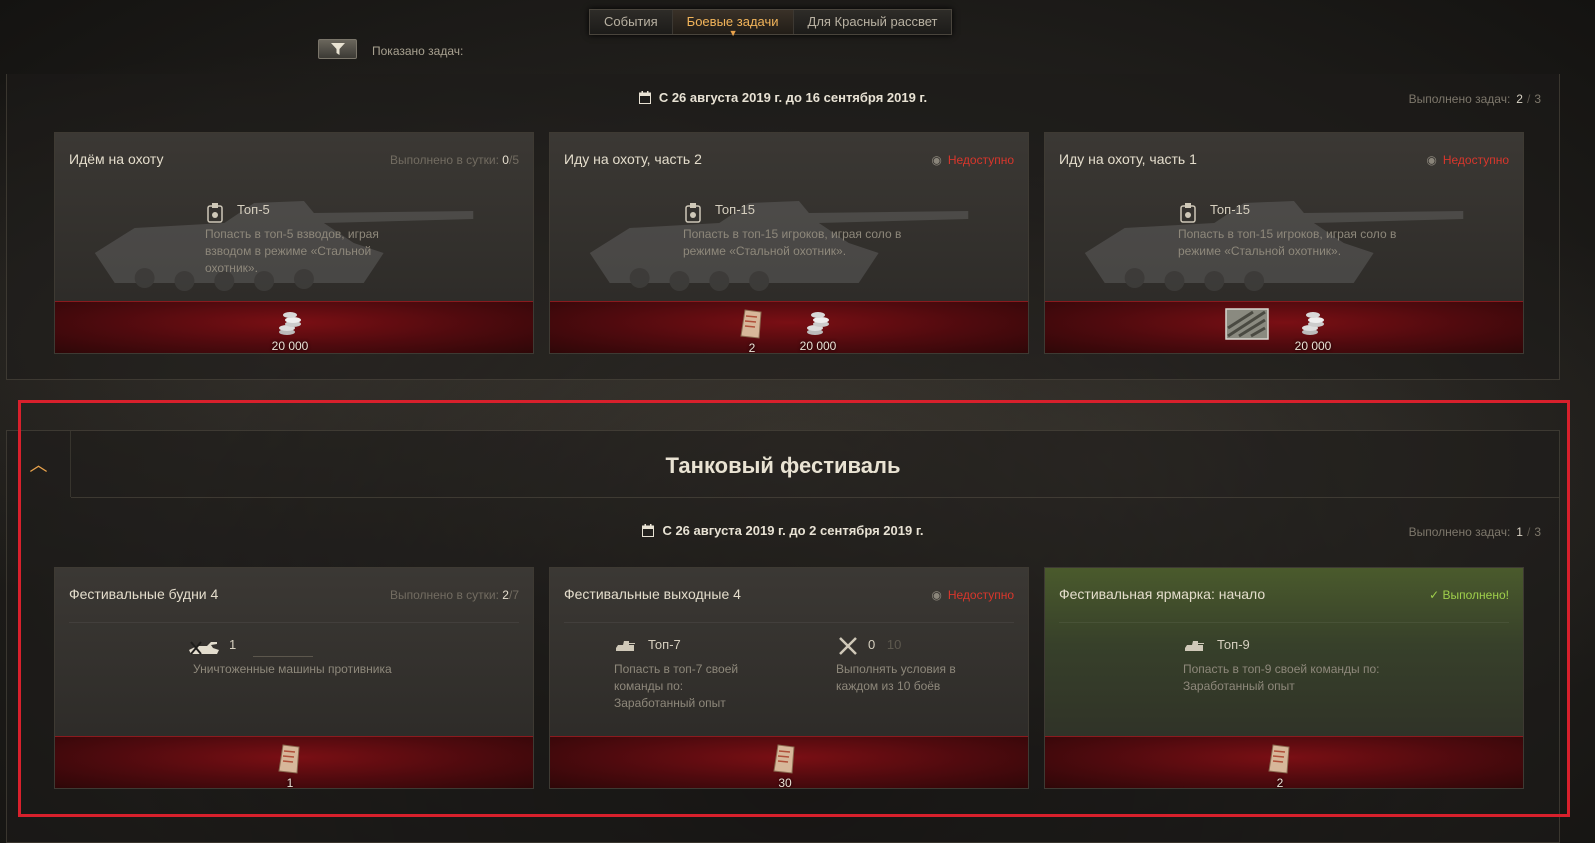  Describe the element at coordinates (418, 51) in the screenshot. I see `filter-label: Показано задач:` at that location.